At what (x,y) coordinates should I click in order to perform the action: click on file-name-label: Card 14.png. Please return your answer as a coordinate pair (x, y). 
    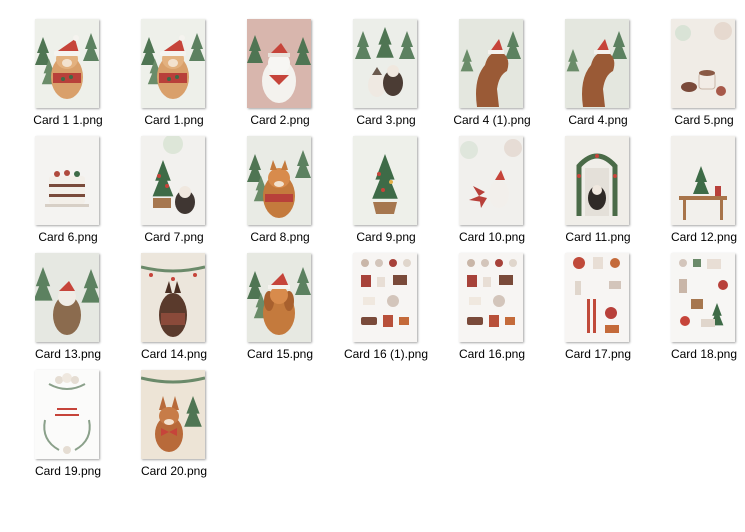
    Looking at the image, I should click on (174, 354).